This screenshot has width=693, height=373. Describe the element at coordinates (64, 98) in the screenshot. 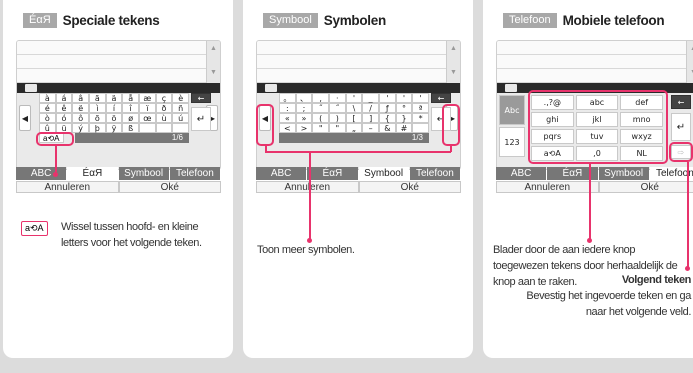

I see `char-key: á` at that location.